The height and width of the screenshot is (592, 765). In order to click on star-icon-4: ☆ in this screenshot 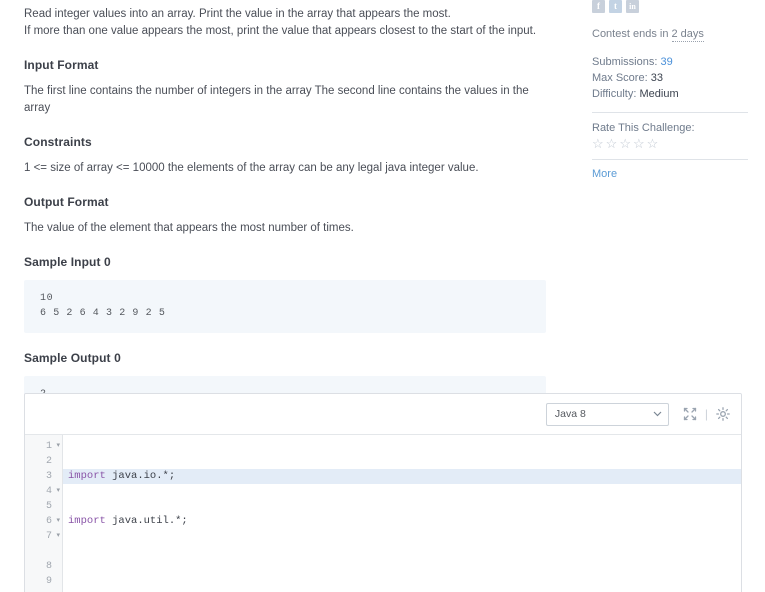, I will do `click(639, 144)`.